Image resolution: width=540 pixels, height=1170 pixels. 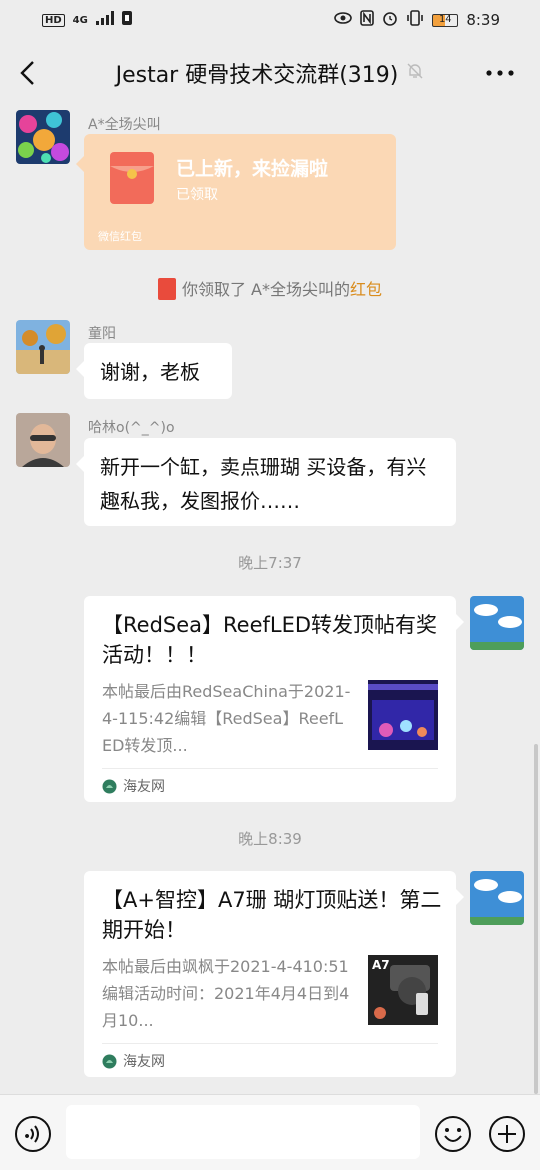 What do you see at coordinates (126, 20) in the screenshot?
I see `sim-icon` at bounding box center [126, 20].